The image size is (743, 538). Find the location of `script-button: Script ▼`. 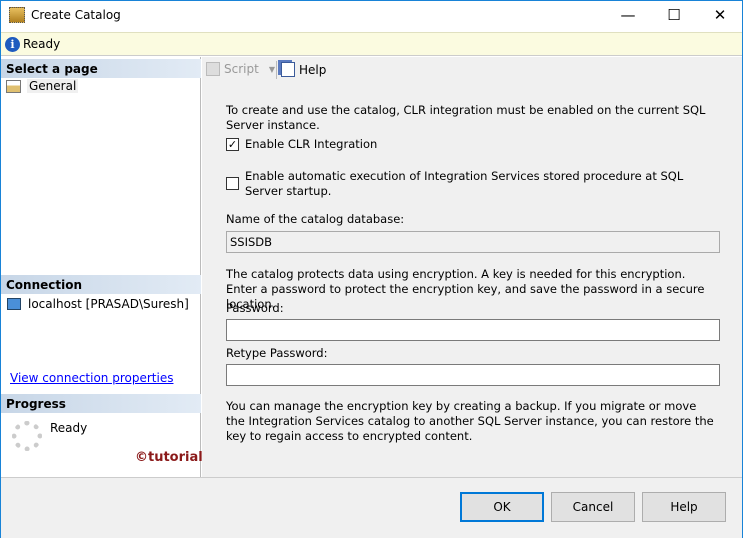

script-button: Script ▼ is located at coordinates (240, 69).